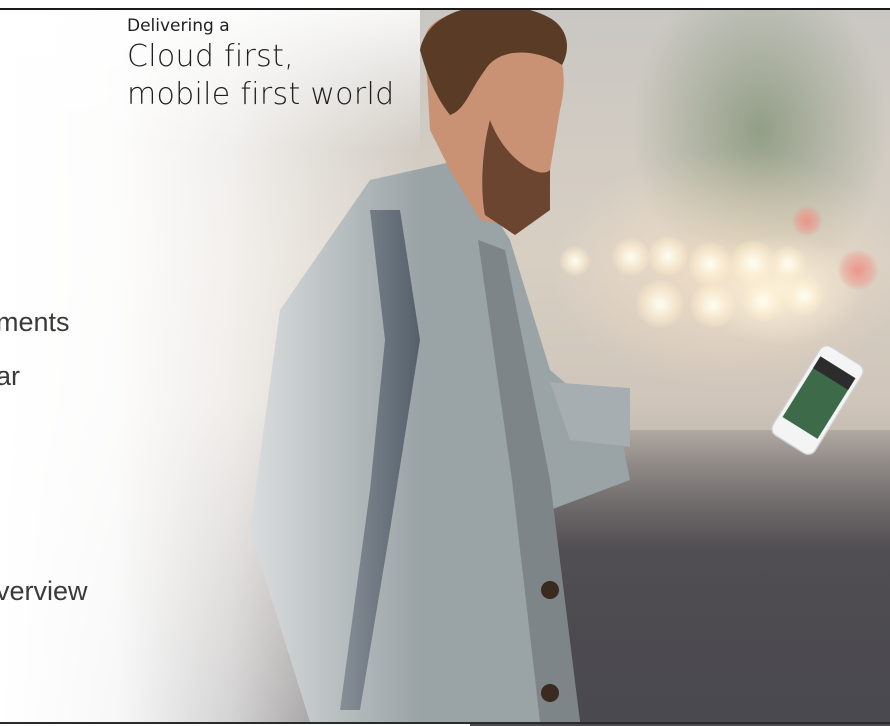 Image resolution: width=890 pixels, height=726 pixels. Describe the element at coordinates (178, 26) in the screenshot. I see `headline-kicker: Delivering a` at that location.